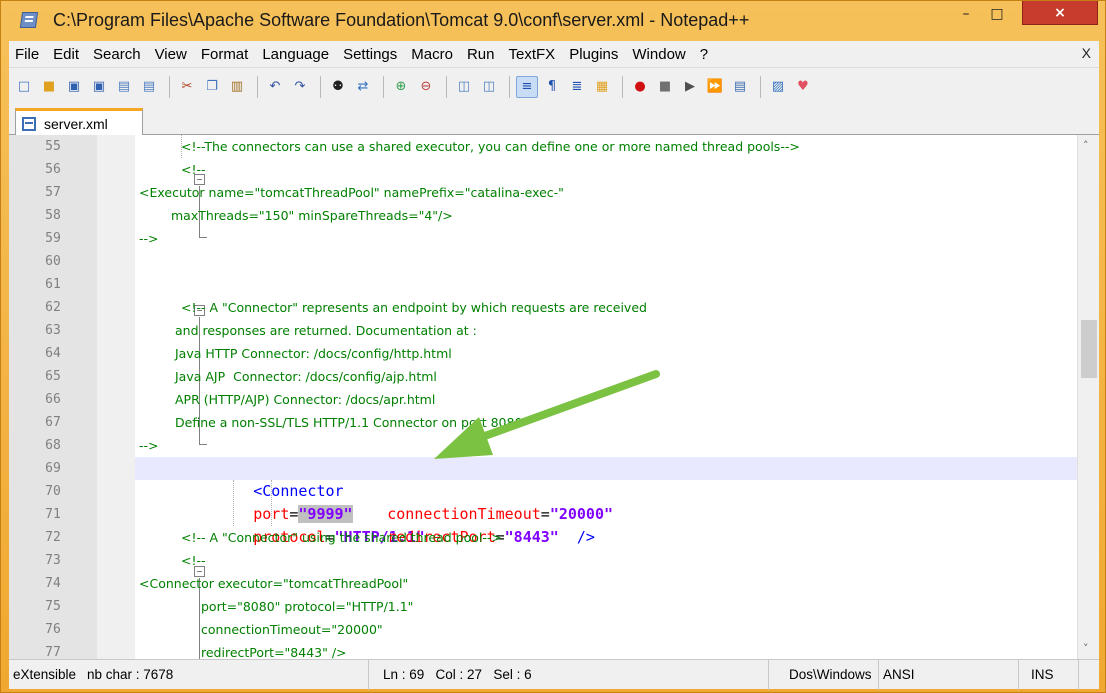 Image resolution: width=1106 pixels, height=693 pixels. Describe the element at coordinates (296, 54) in the screenshot. I see `menu-language: Language` at that location.